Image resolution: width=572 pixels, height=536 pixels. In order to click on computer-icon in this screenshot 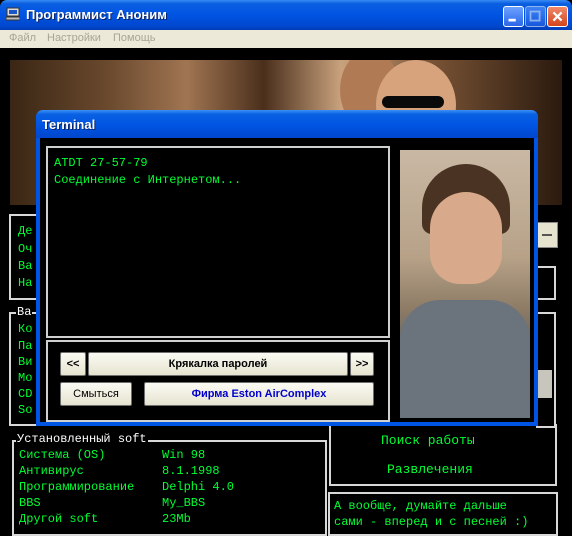, I will do `click(13, 14)`.